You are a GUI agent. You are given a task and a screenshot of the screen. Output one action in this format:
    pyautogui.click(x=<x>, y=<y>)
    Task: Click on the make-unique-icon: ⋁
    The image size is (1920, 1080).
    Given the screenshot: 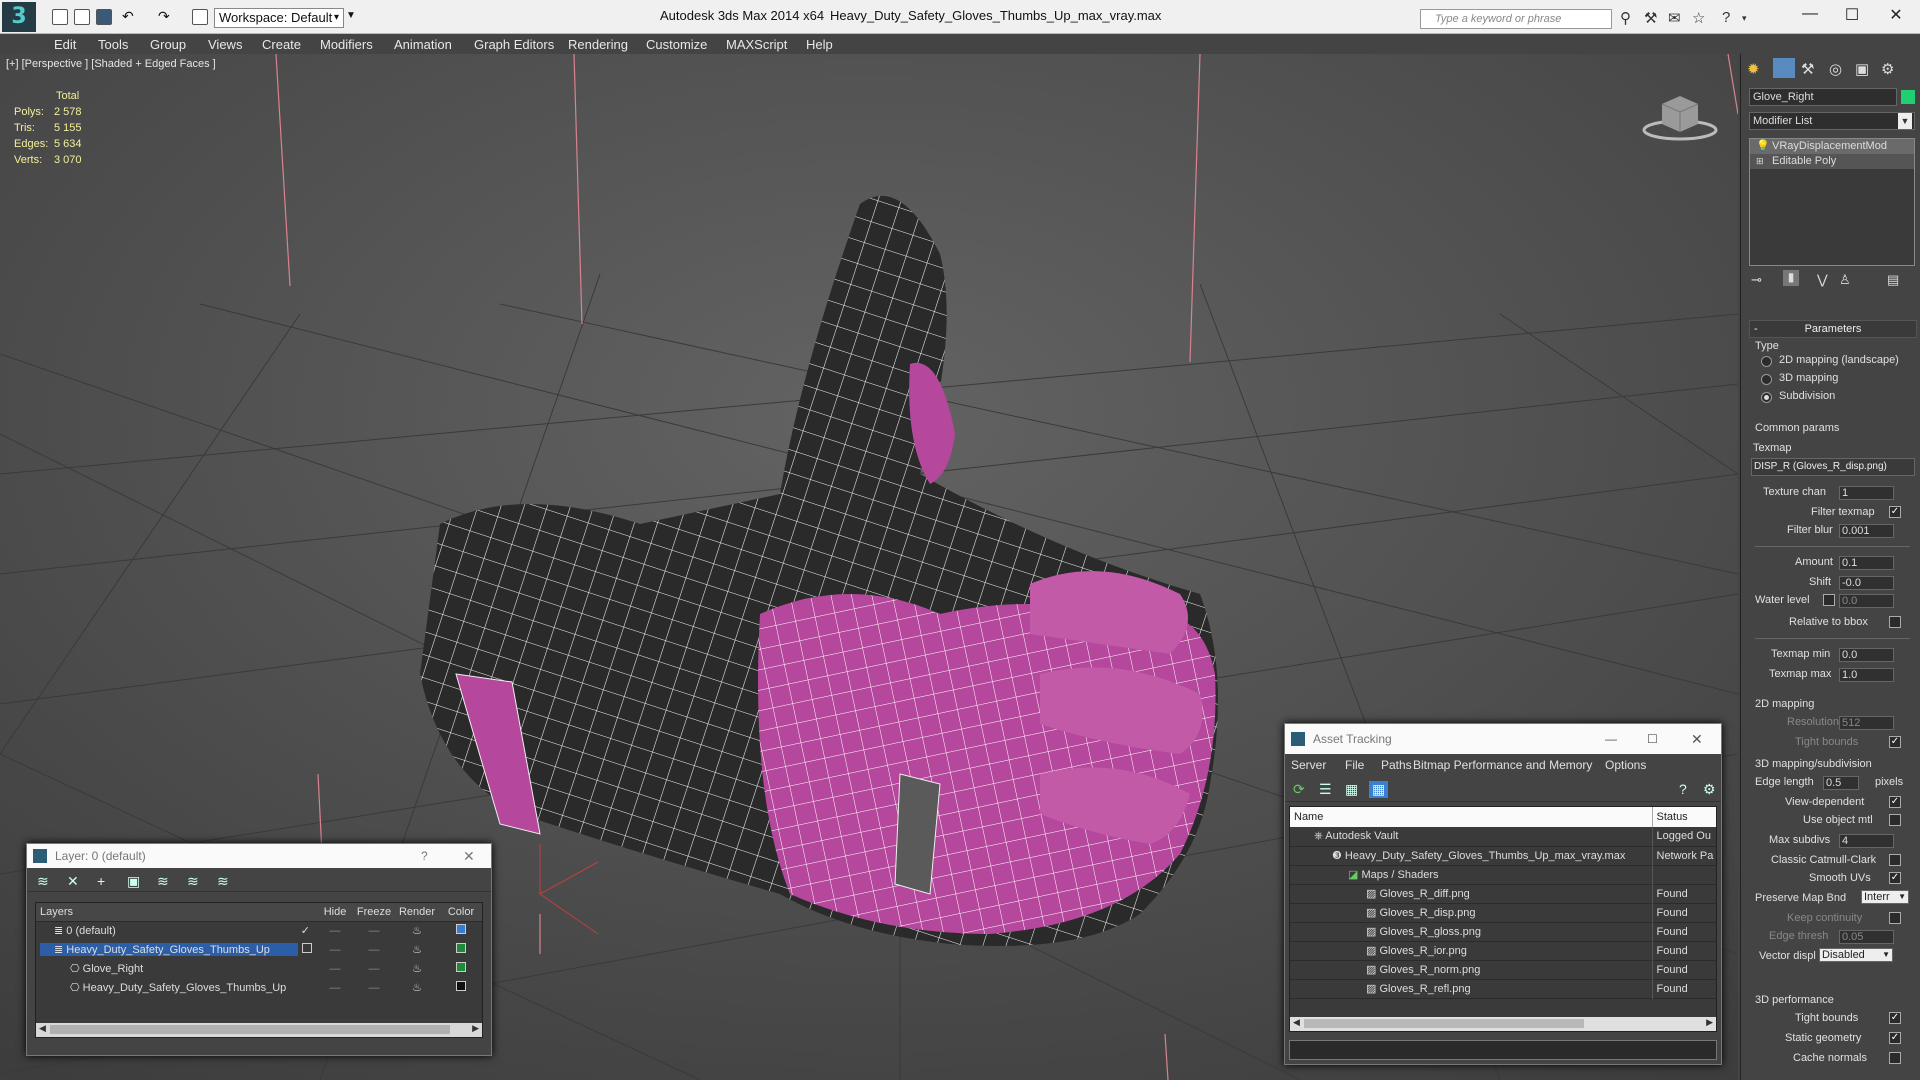 What is the action you would take?
    pyautogui.click(x=1822, y=280)
    